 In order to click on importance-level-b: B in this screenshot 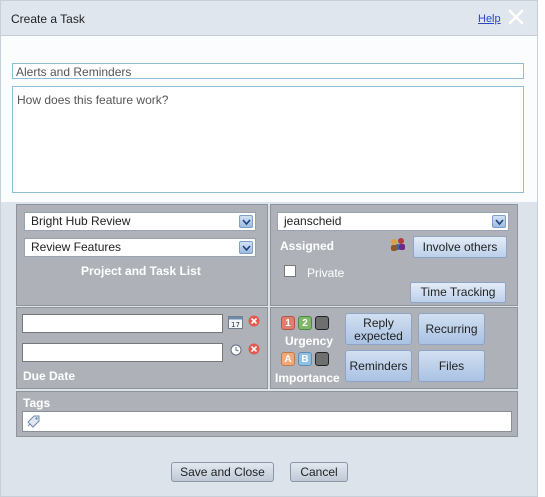, I will do `click(305, 359)`.